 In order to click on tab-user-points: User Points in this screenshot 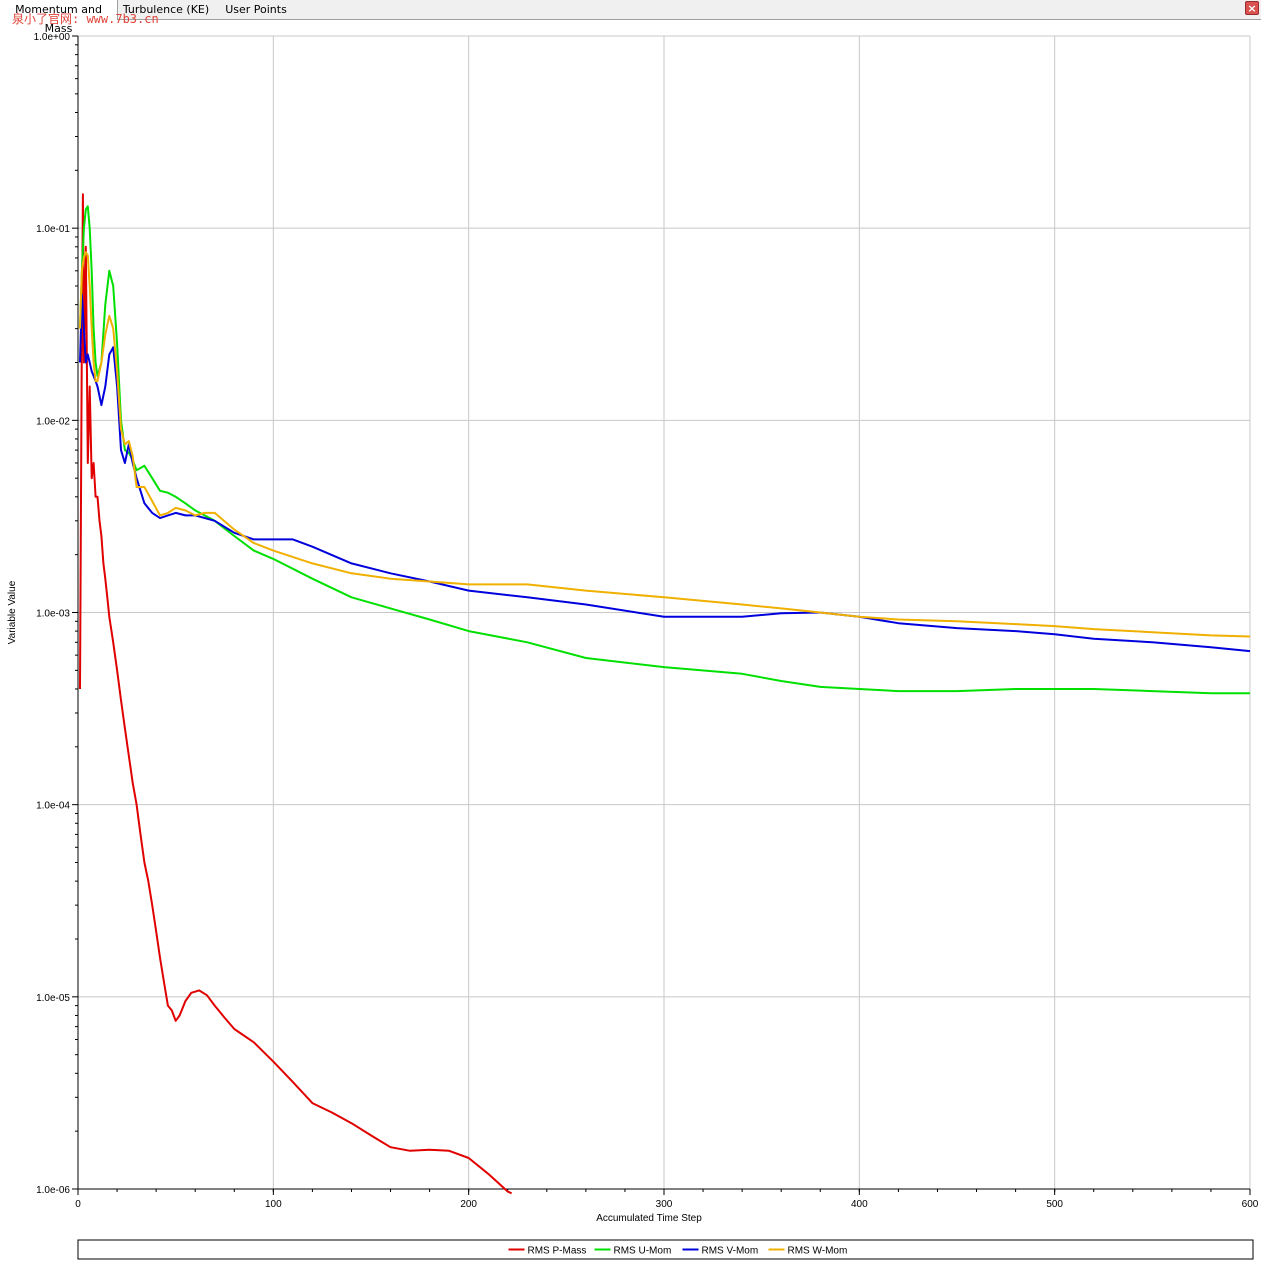, I will do `click(256, 10)`.